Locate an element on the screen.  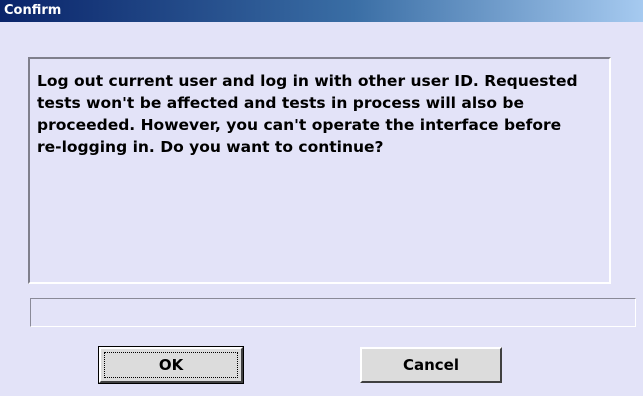
dialog-title: Confirm is located at coordinates (33, 10).